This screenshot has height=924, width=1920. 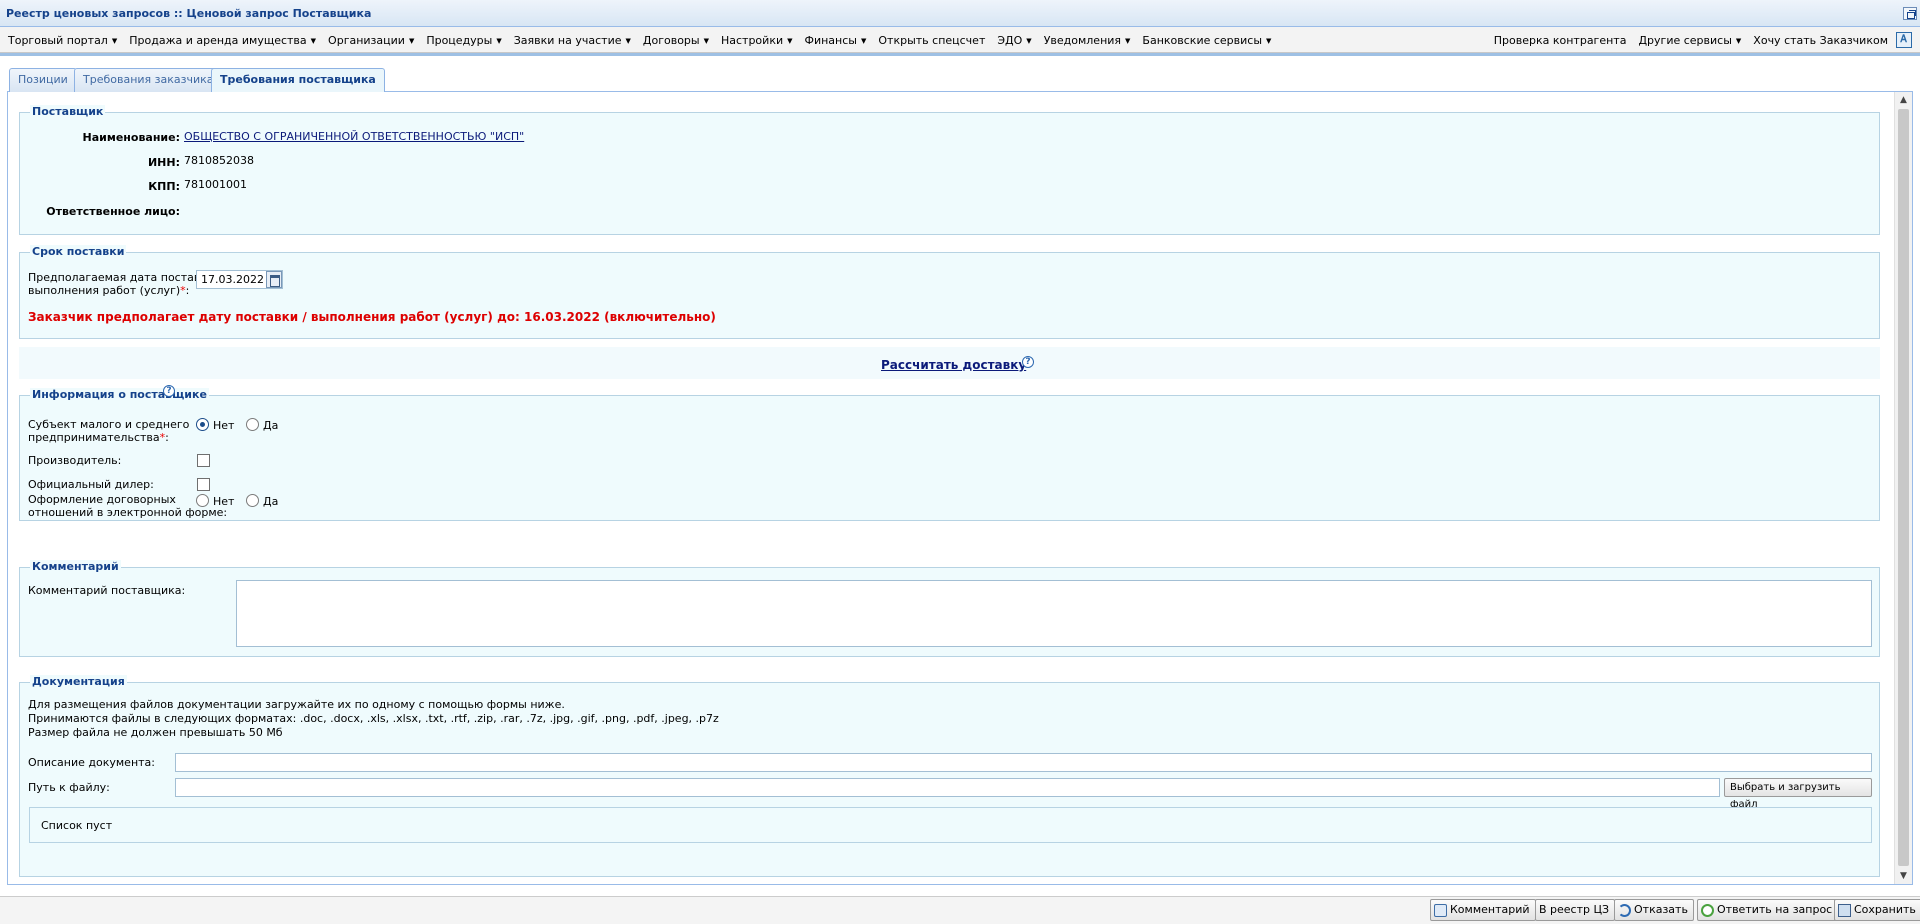 What do you see at coordinates (43, 80) in the screenshot?
I see `tab-positions: Позиции` at bounding box center [43, 80].